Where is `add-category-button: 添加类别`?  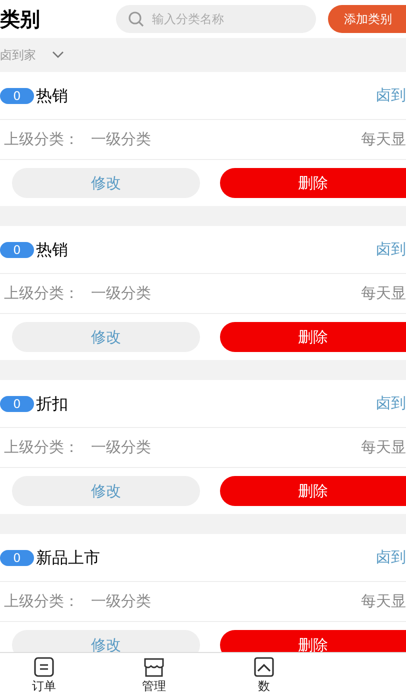
add-category-button: 添加类别 is located at coordinates (367, 19).